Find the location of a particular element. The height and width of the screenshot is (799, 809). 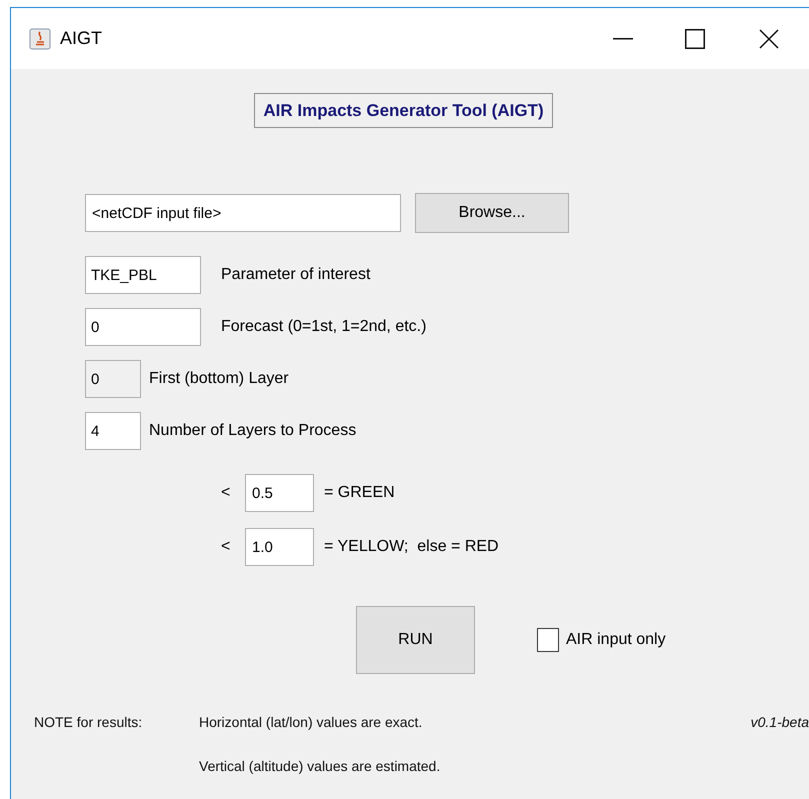

file-path-field: <netCDF input file> is located at coordinates (243, 213).